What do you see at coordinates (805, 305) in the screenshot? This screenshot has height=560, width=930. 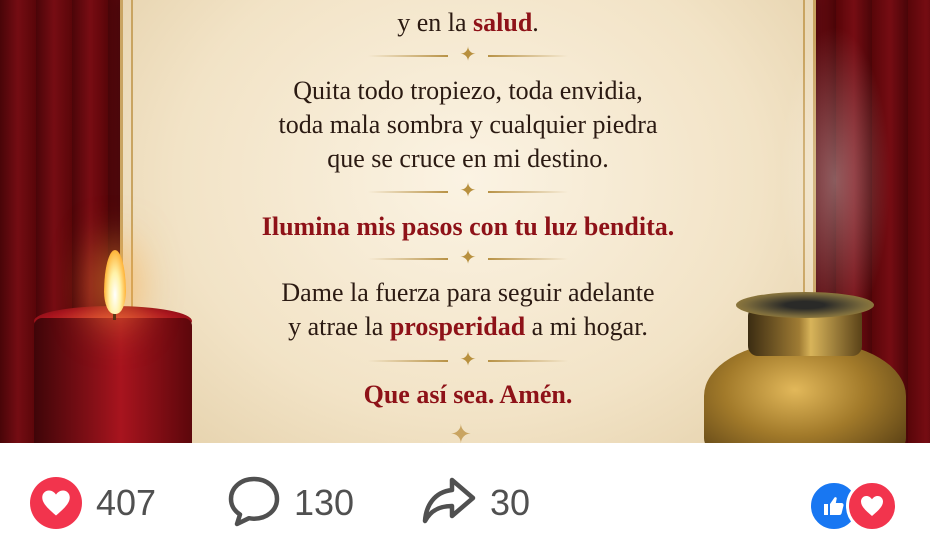 I see `pot-rim` at bounding box center [805, 305].